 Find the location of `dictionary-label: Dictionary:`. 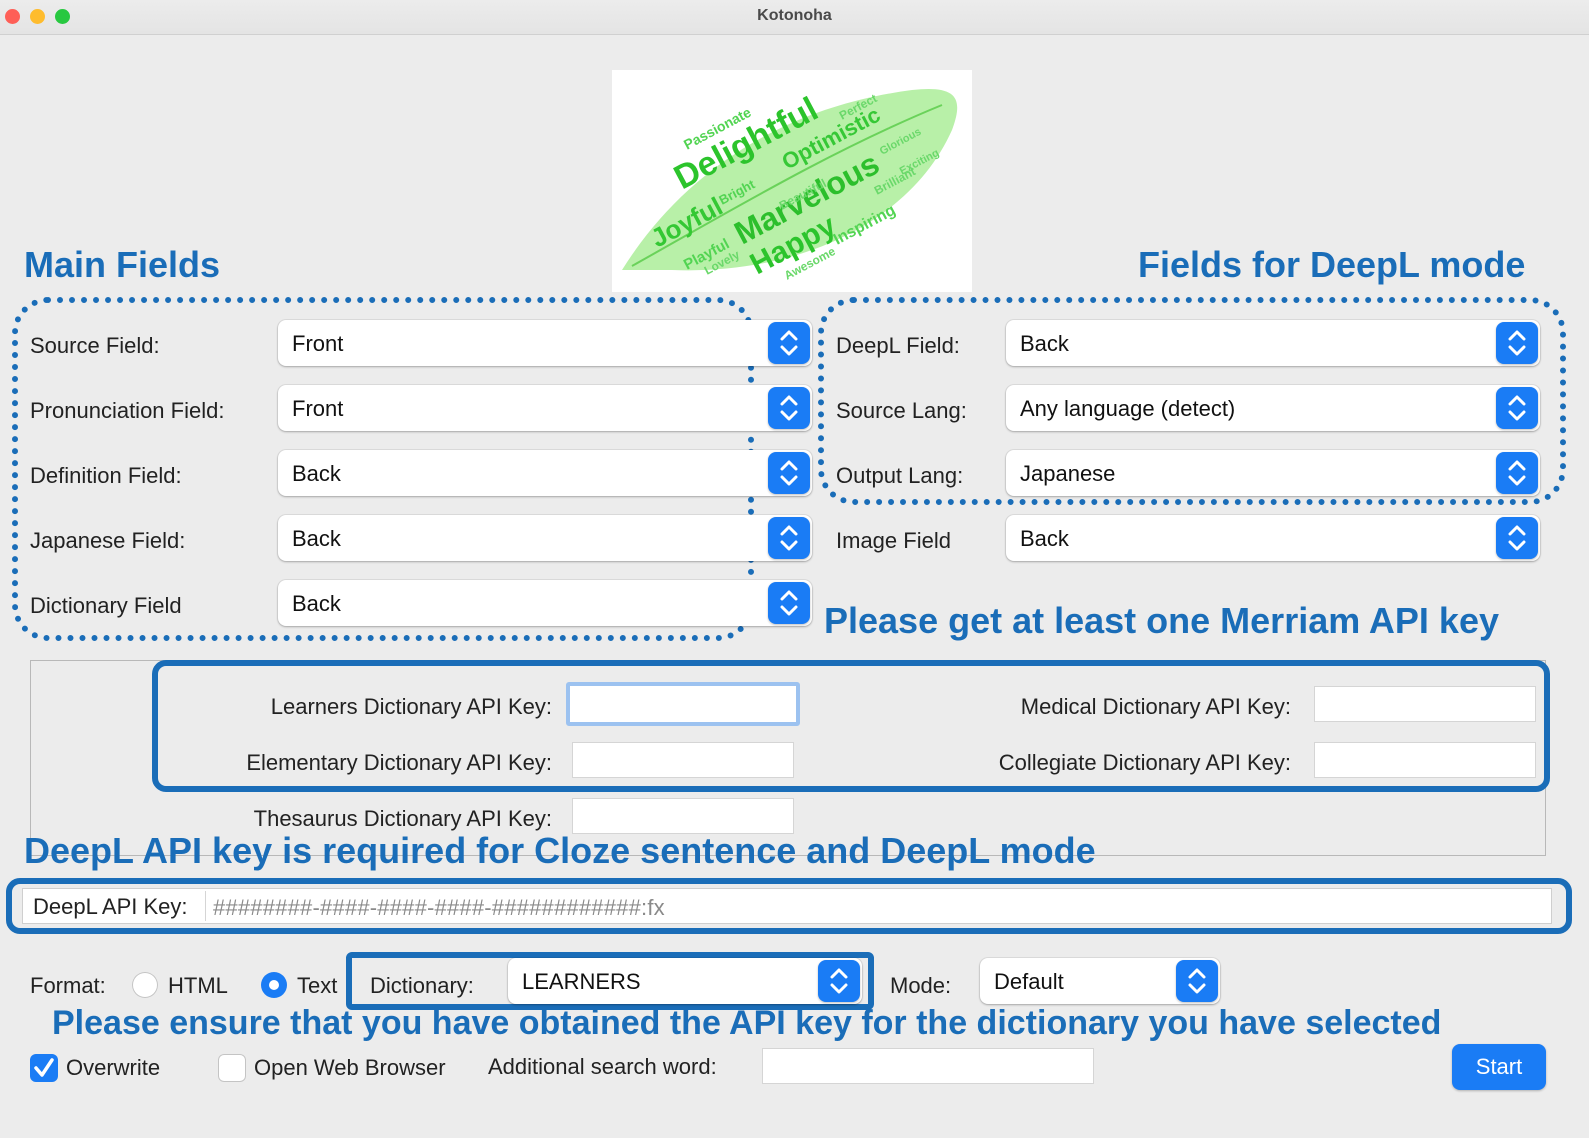

dictionary-label: Dictionary: is located at coordinates (422, 985).